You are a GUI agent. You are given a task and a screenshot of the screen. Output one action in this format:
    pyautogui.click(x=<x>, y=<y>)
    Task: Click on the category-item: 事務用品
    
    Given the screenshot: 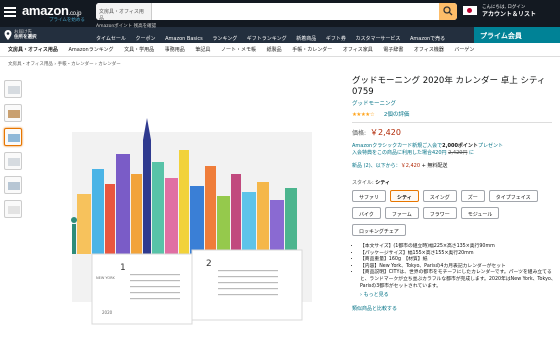 What is the action you would take?
    pyautogui.click(x=175, y=50)
    